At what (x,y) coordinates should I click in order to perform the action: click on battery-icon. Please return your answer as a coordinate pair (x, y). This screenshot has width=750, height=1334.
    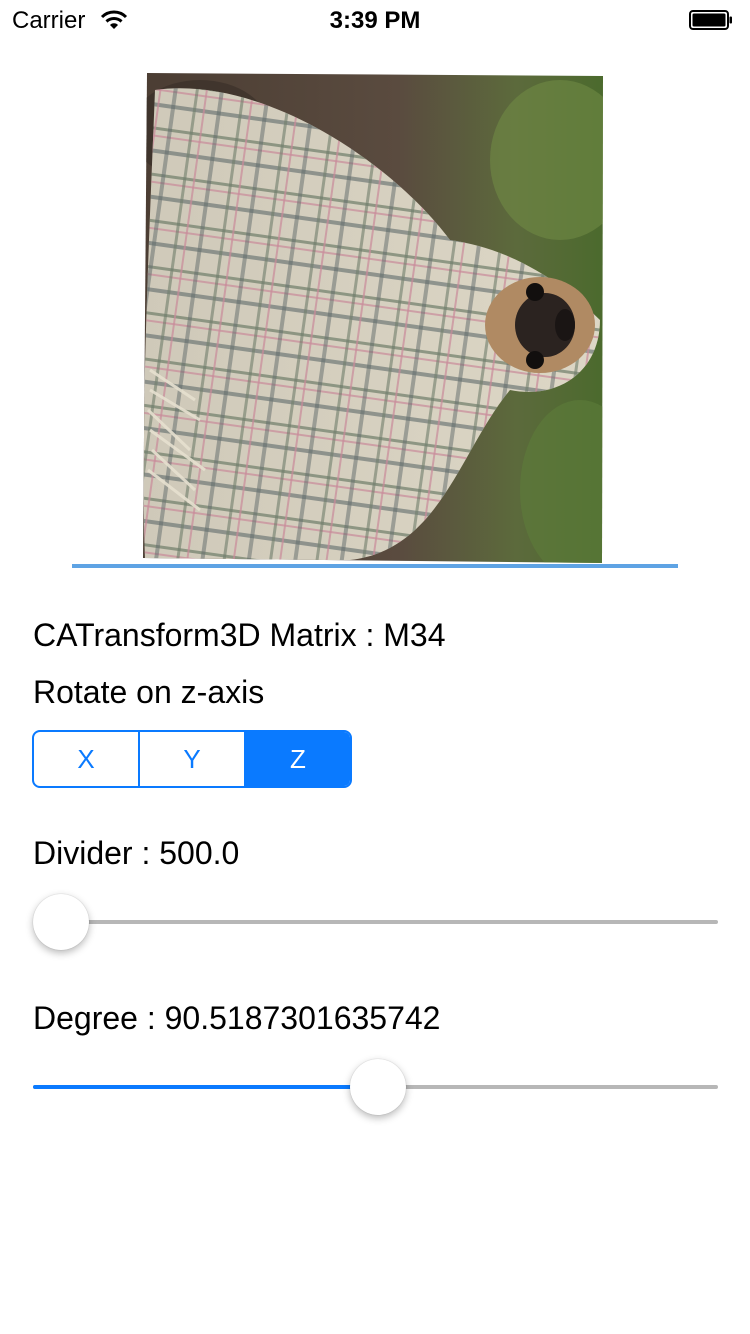
    Looking at the image, I should click on (710, 20).